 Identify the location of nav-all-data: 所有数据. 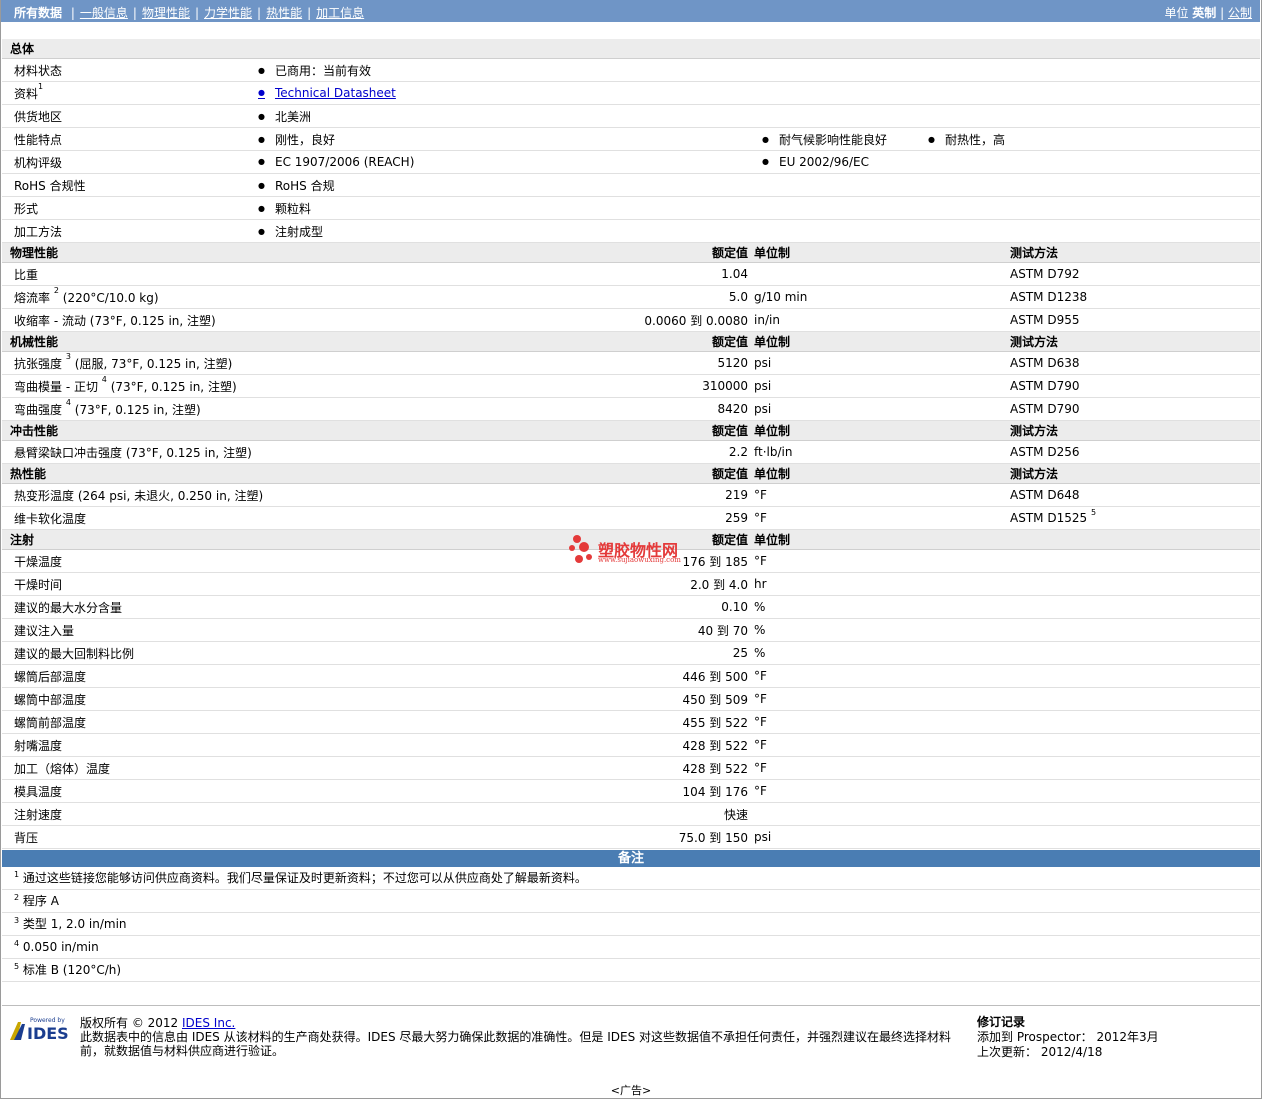
(38, 13).